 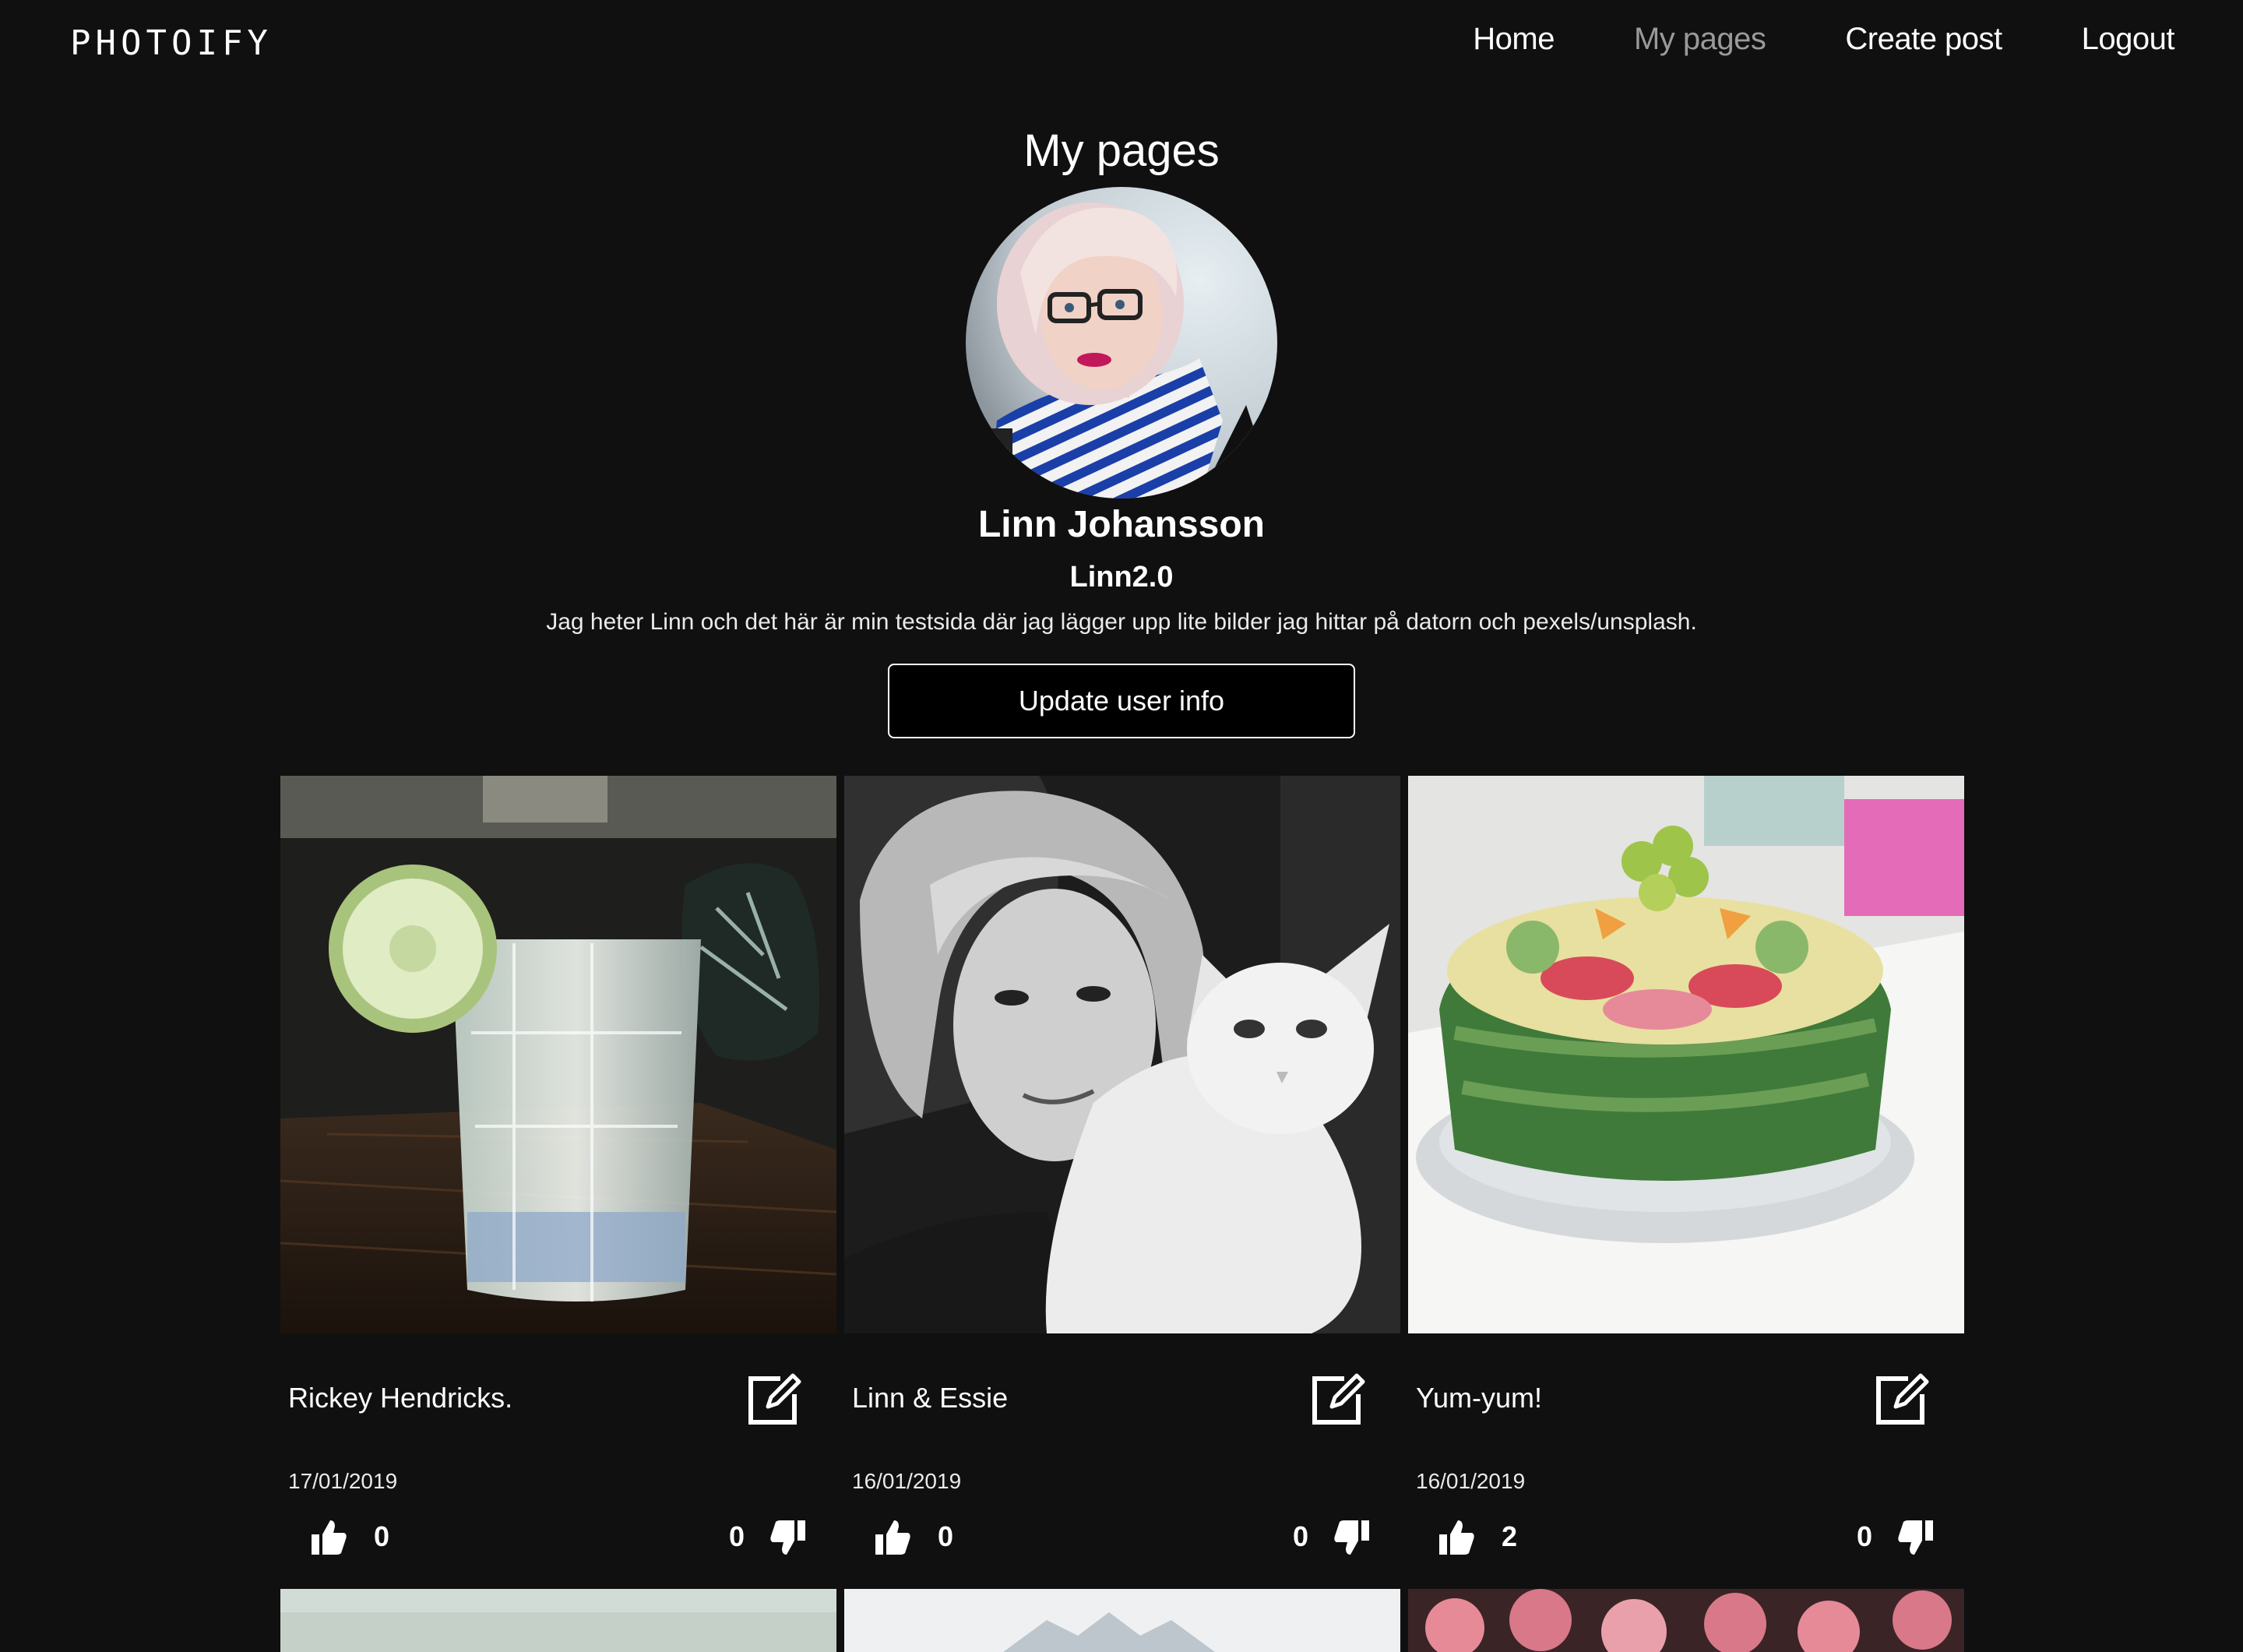 What do you see at coordinates (930, 1398) in the screenshot?
I see `post-title: Linn & Essie` at bounding box center [930, 1398].